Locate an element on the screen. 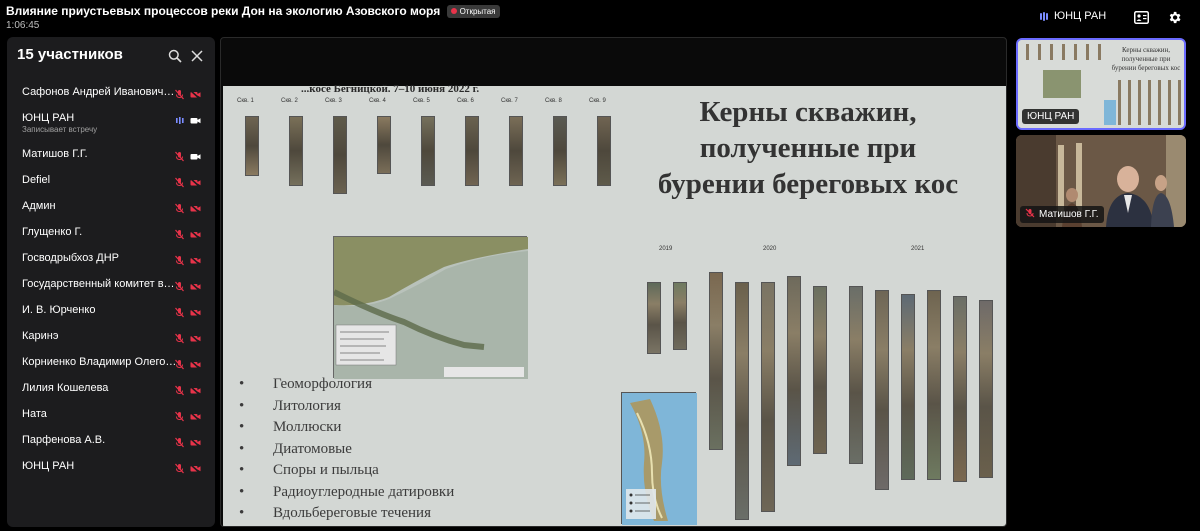  open-badge: Открытая is located at coordinates (473, 11).